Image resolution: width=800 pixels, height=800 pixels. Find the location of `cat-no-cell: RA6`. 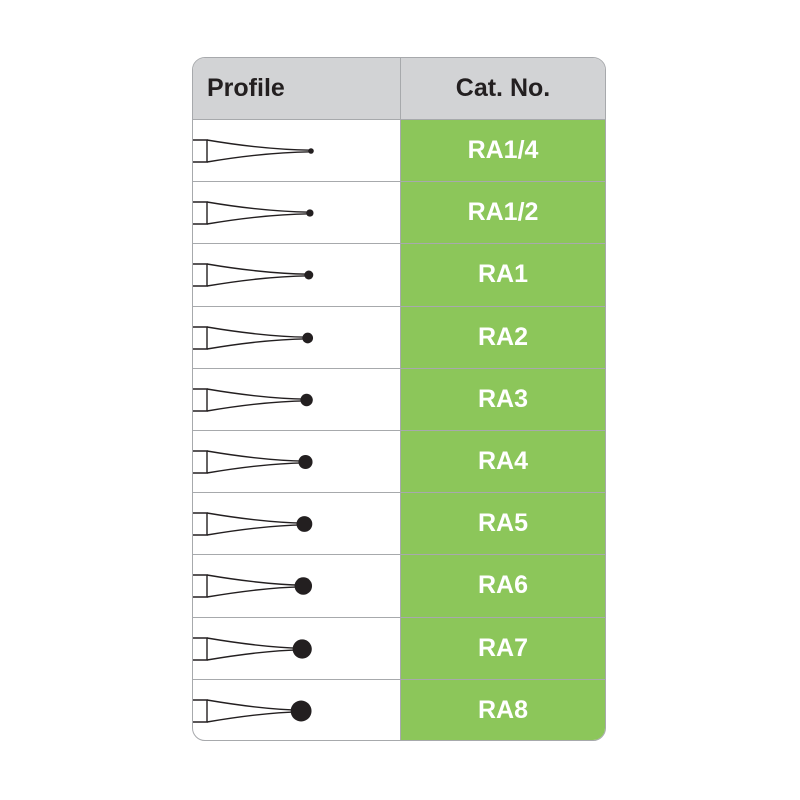

cat-no-cell: RA6 is located at coordinates (503, 586).